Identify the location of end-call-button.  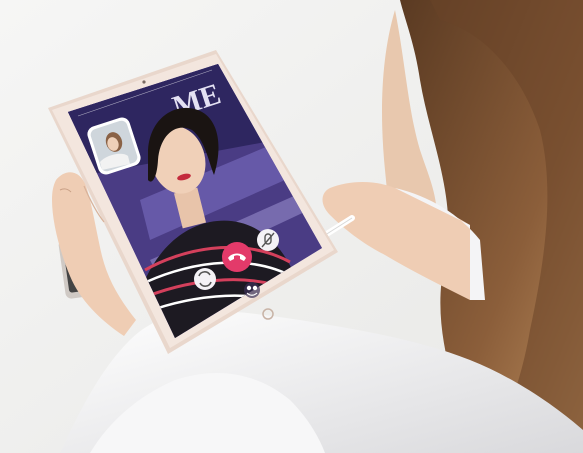
(237, 257).